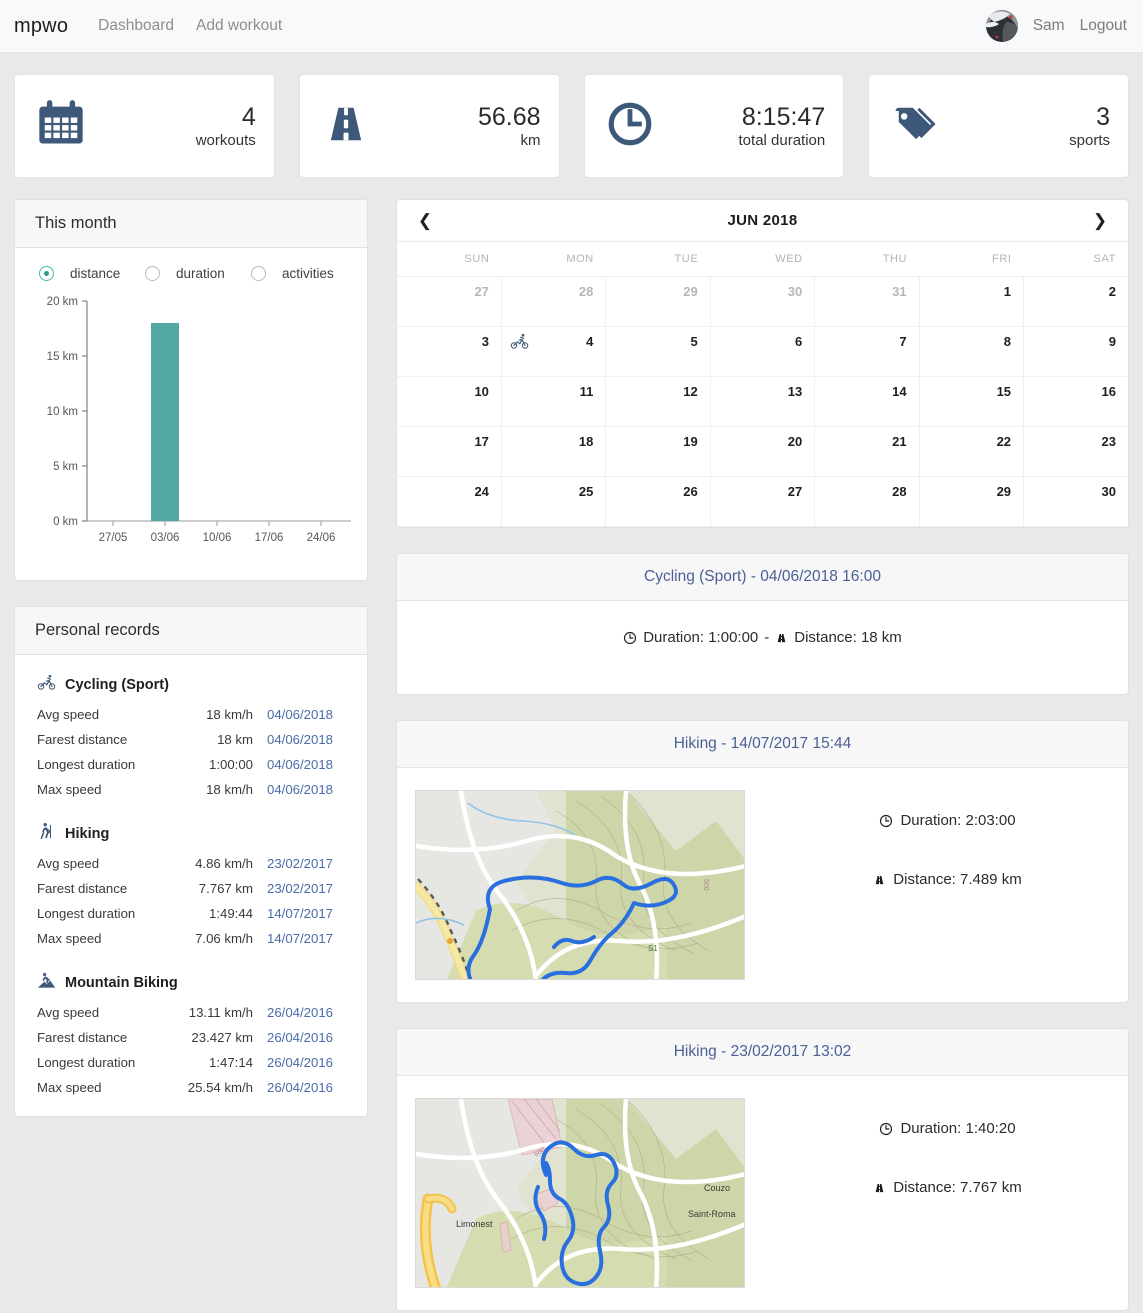  I want to click on calendar-day-cell: 23, so click(1075, 451).